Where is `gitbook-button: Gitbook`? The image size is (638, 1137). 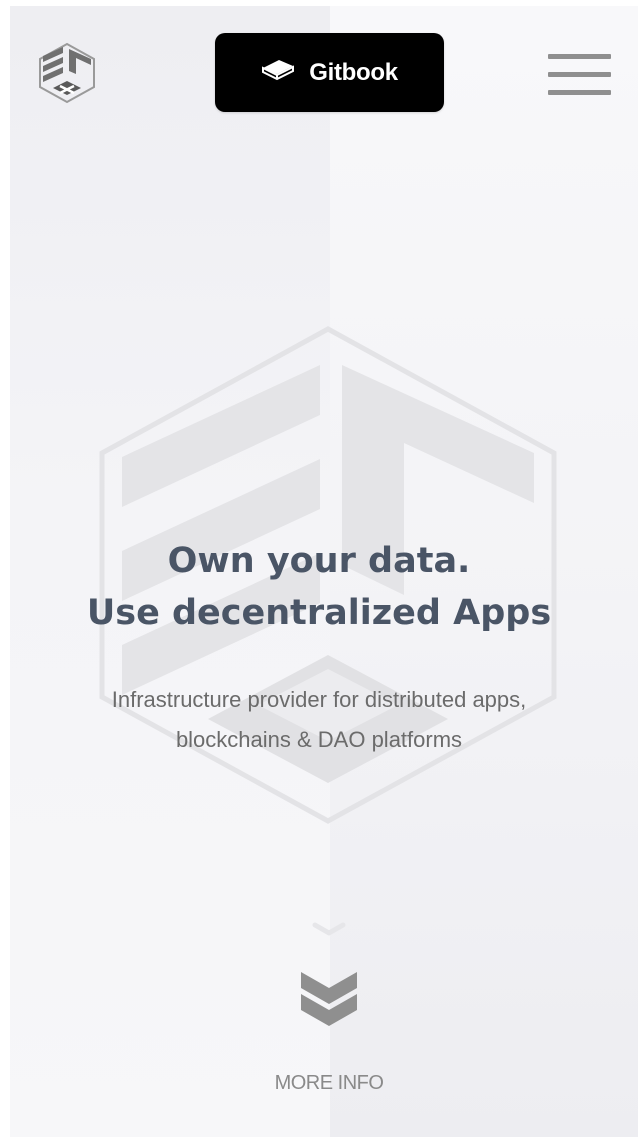
gitbook-button: Gitbook is located at coordinates (329, 72).